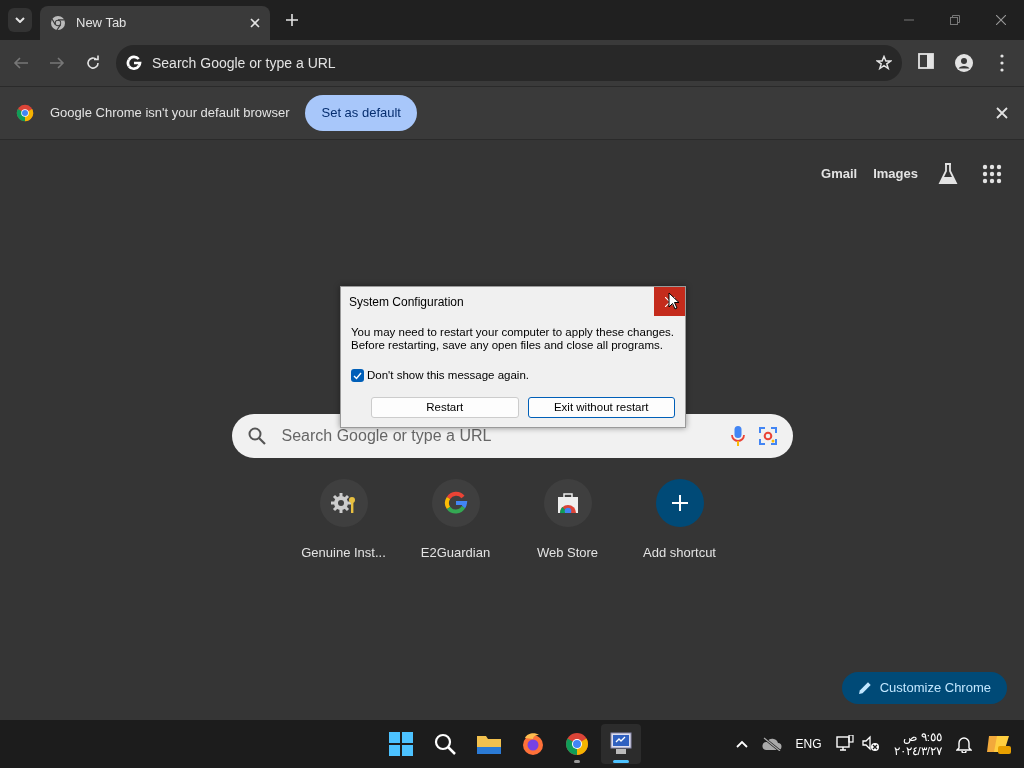 The height and width of the screenshot is (768, 1024). What do you see at coordinates (509, 63) in the screenshot?
I see `address-bar: Search Google or type a URL` at bounding box center [509, 63].